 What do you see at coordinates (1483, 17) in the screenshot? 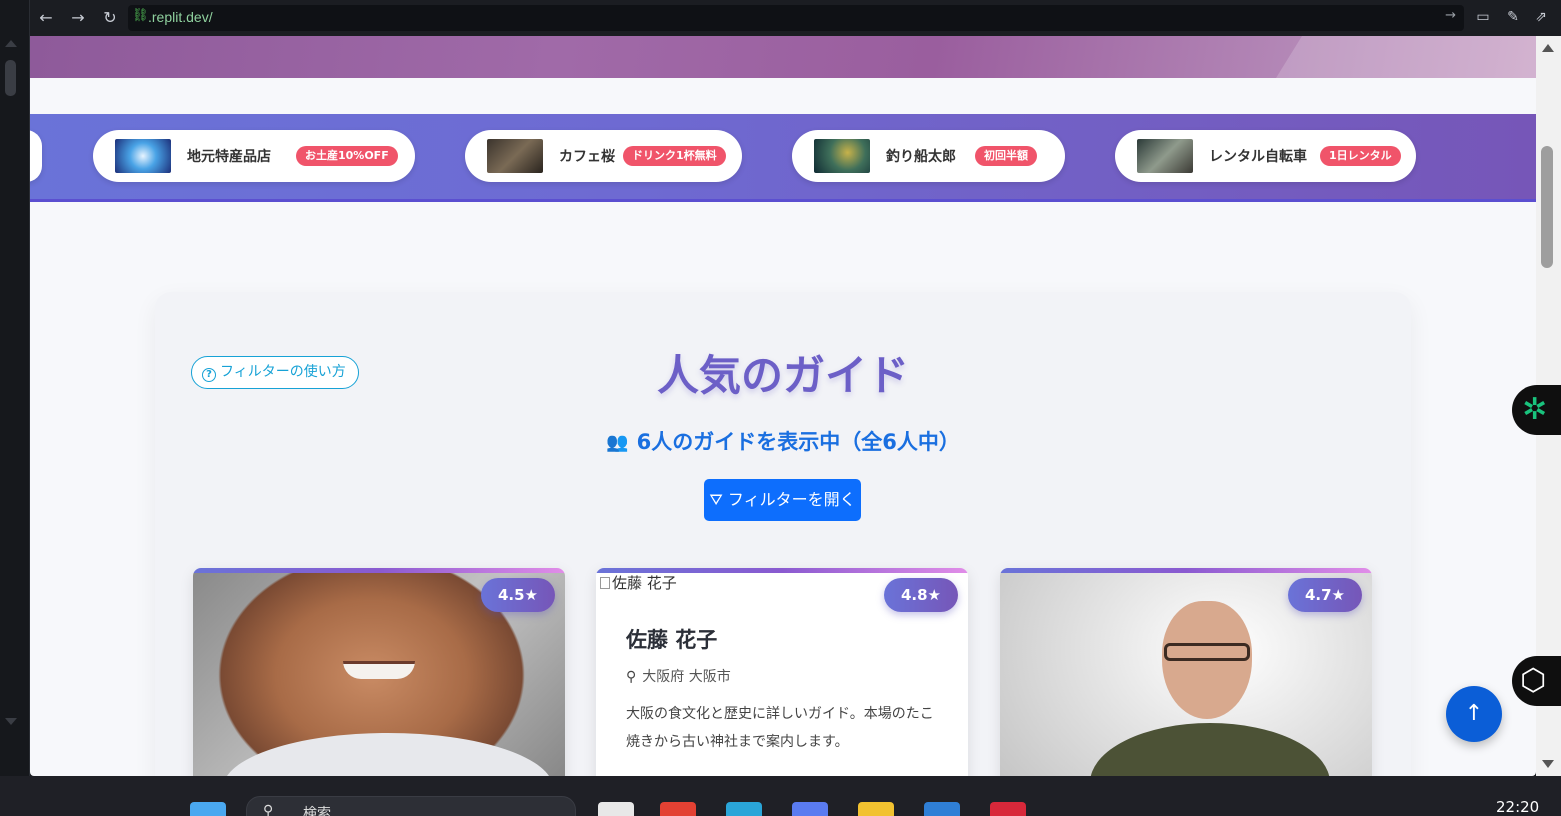
I see `devices-icon: ▭` at bounding box center [1483, 17].